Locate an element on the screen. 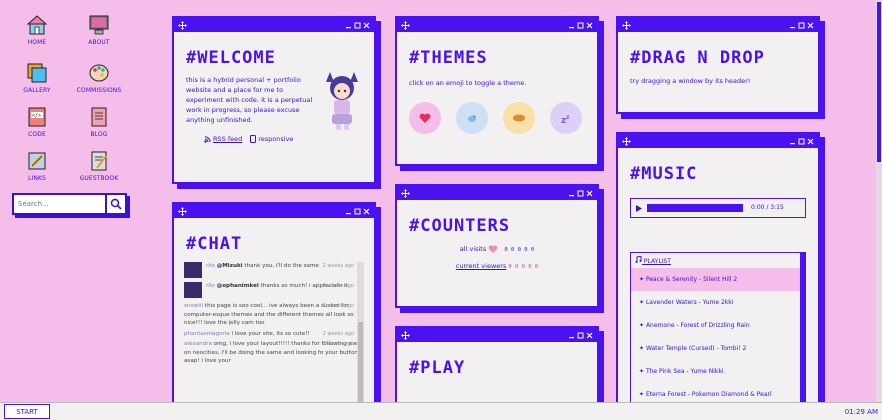 This screenshot has height=420, width=882. play-icon is located at coordinates (639, 208).